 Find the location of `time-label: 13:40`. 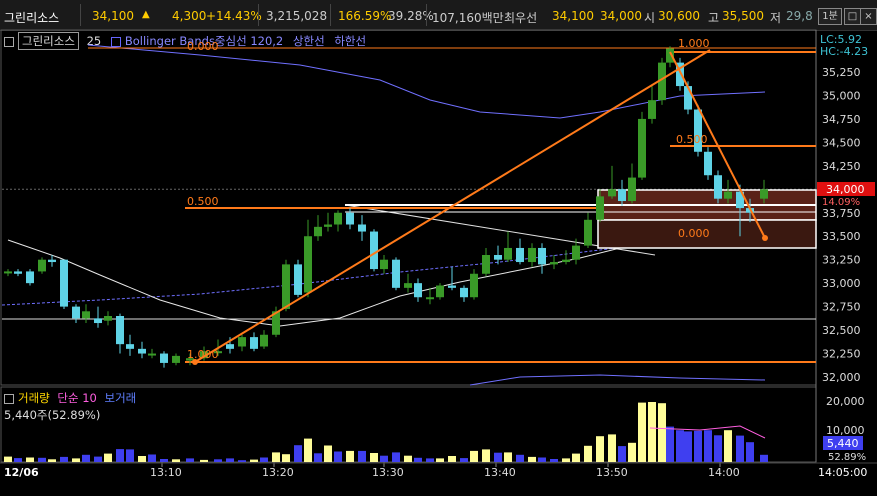

time-label: 13:40 is located at coordinates (500, 472).